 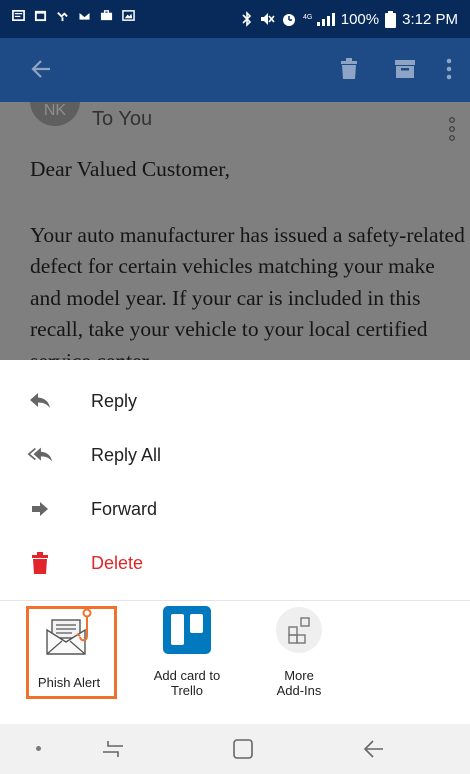 What do you see at coordinates (452, 130) in the screenshot?
I see `message-more-icon` at bounding box center [452, 130].